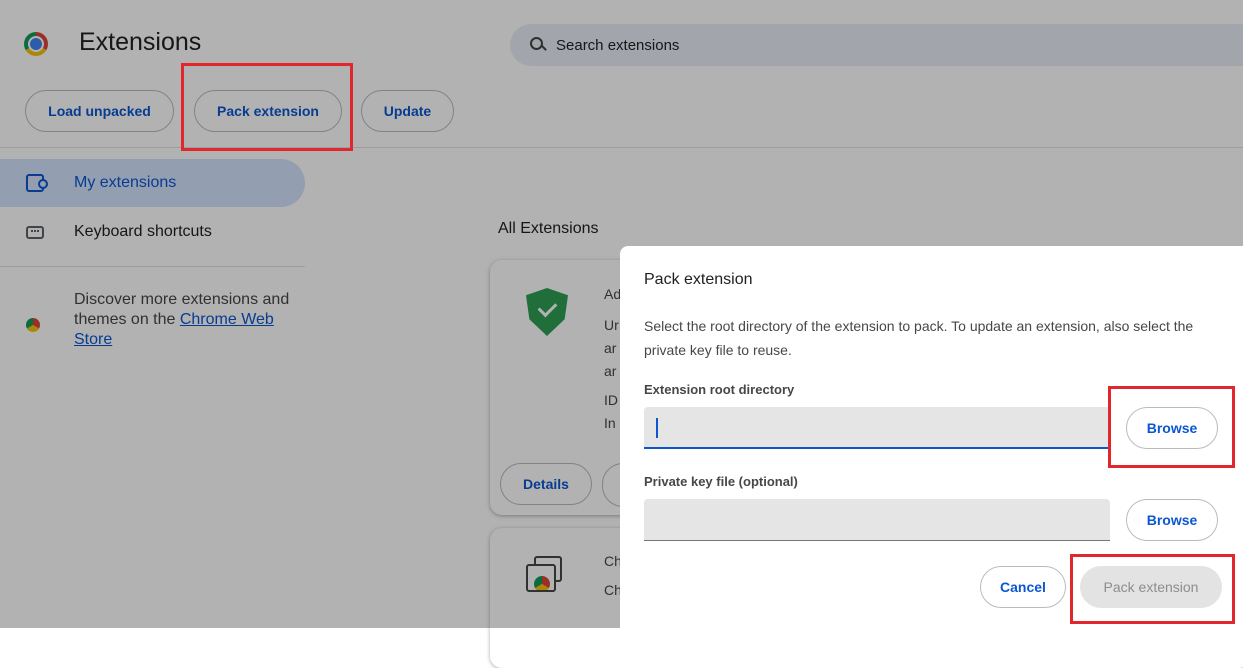 This screenshot has height=668, width=1243. I want to click on dialog-title: Pack extension, so click(698, 279).